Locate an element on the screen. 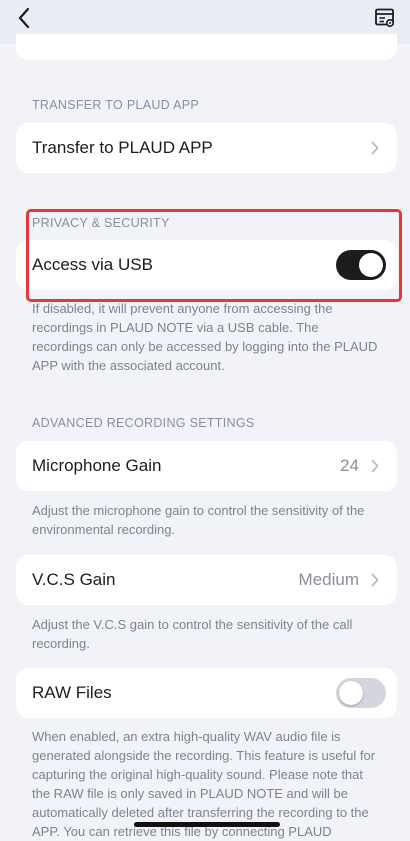 This screenshot has height=841, width=410. home-indicator is located at coordinates (207, 824).